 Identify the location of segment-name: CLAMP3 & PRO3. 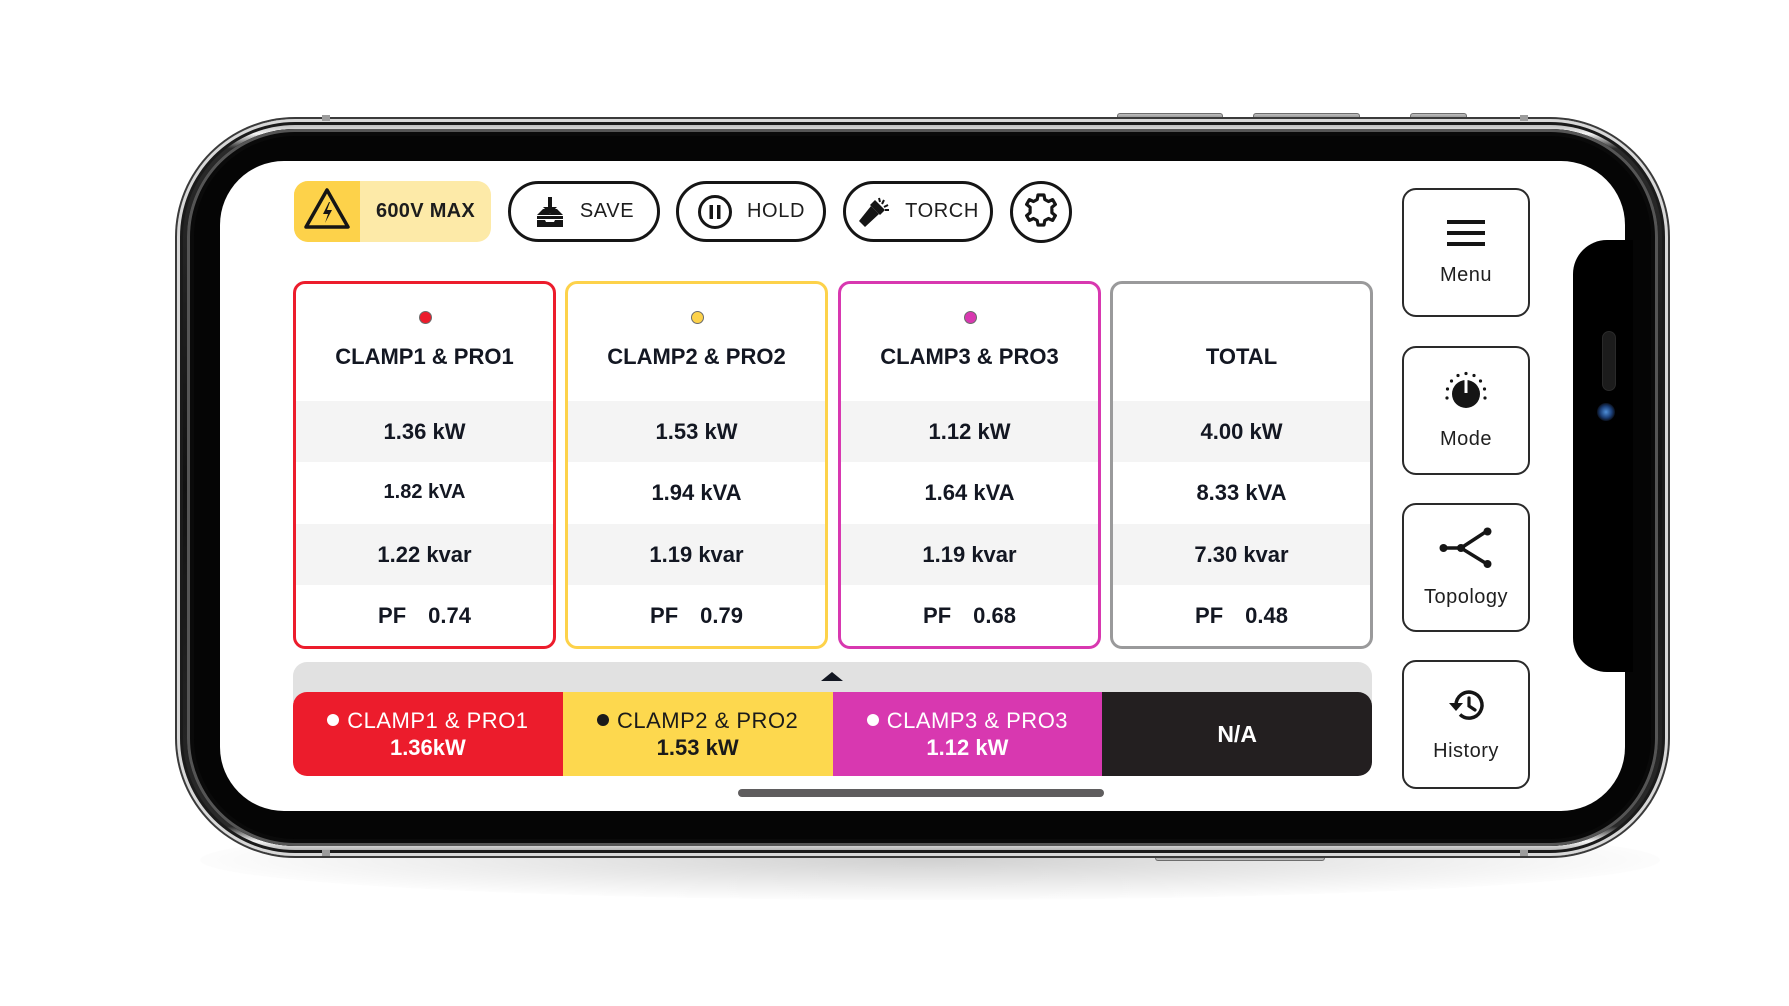
(977, 720).